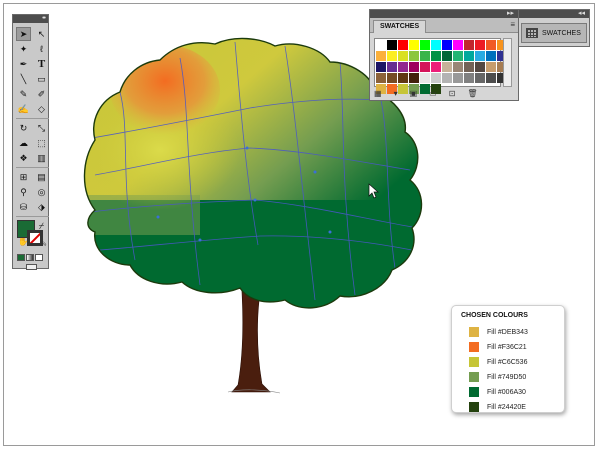 The height and width of the screenshot is (451, 599). I want to click on delete-swatch-icon: 🗑︎, so click(472, 93).